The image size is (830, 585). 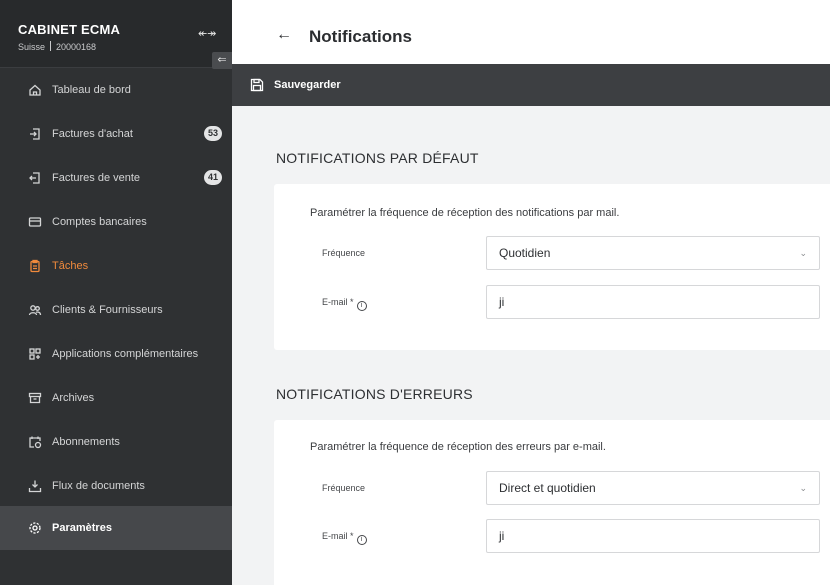 What do you see at coordinates (377, 158) in the screenshot?
I see `section-title-default-notifications: NOTIFICATIONS PAR DÉFAUT` at bounding box center [377, 158].